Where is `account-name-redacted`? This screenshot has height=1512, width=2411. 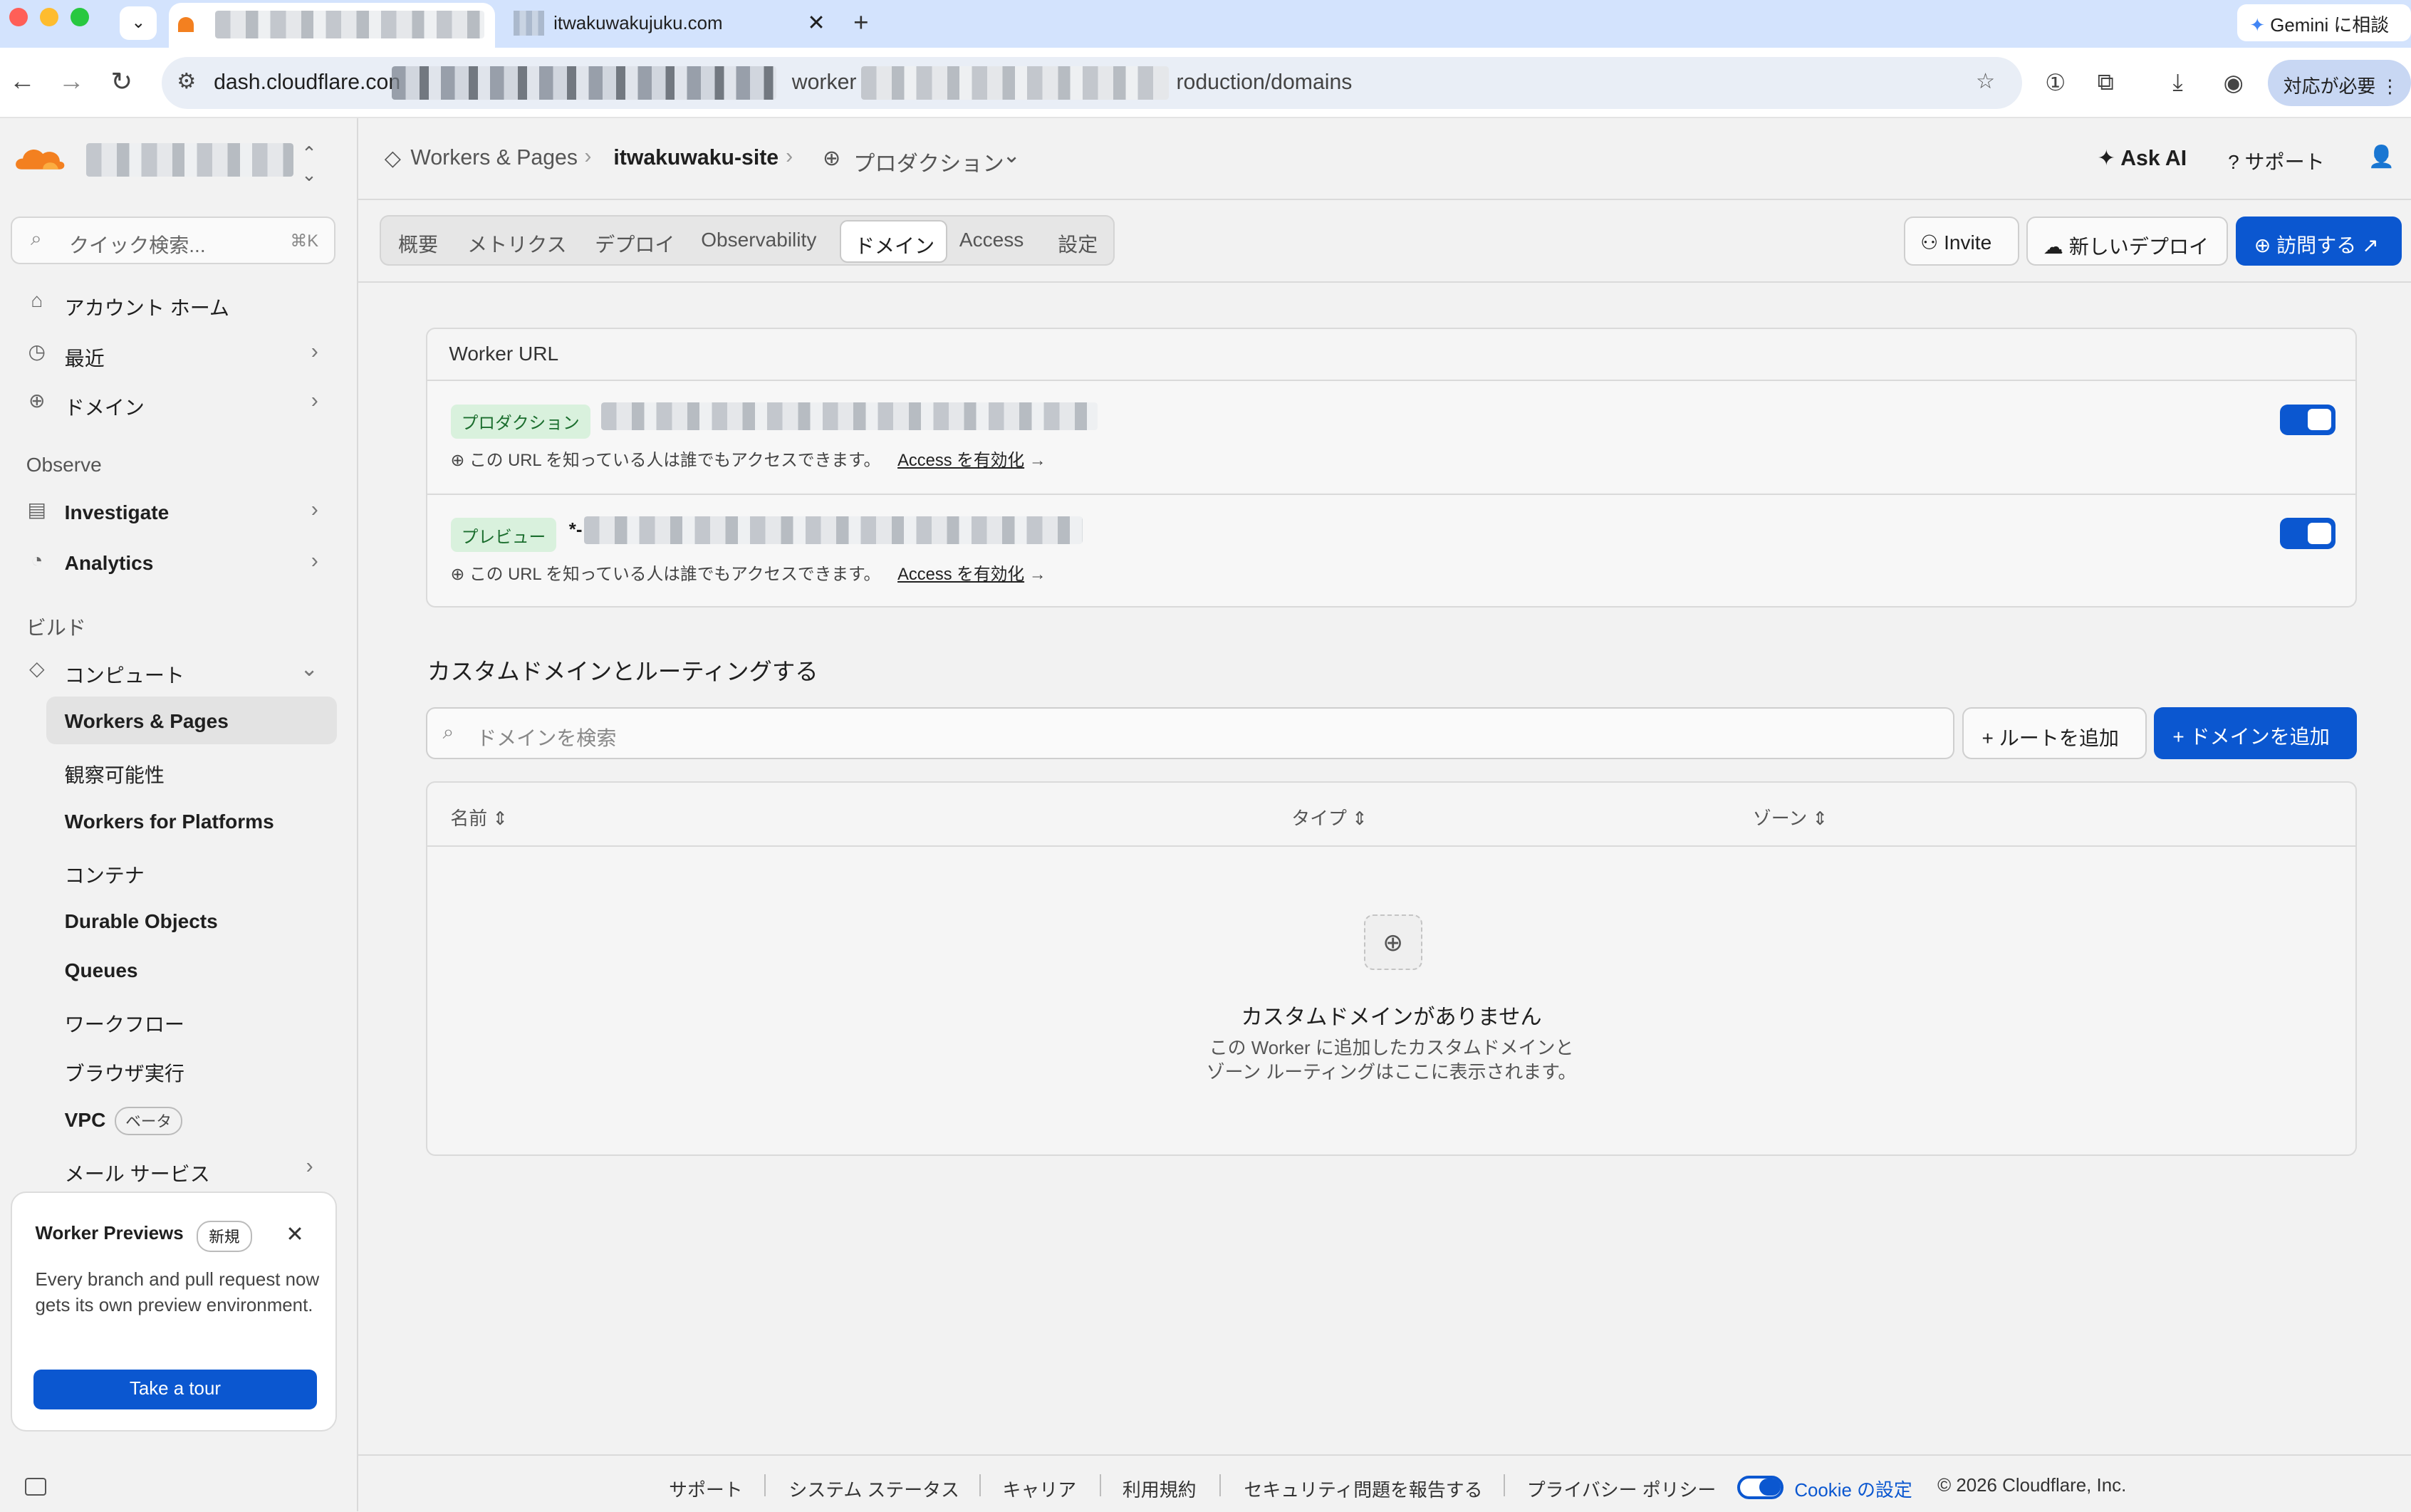 account-name-redacted is located at coordinates (189, 159).